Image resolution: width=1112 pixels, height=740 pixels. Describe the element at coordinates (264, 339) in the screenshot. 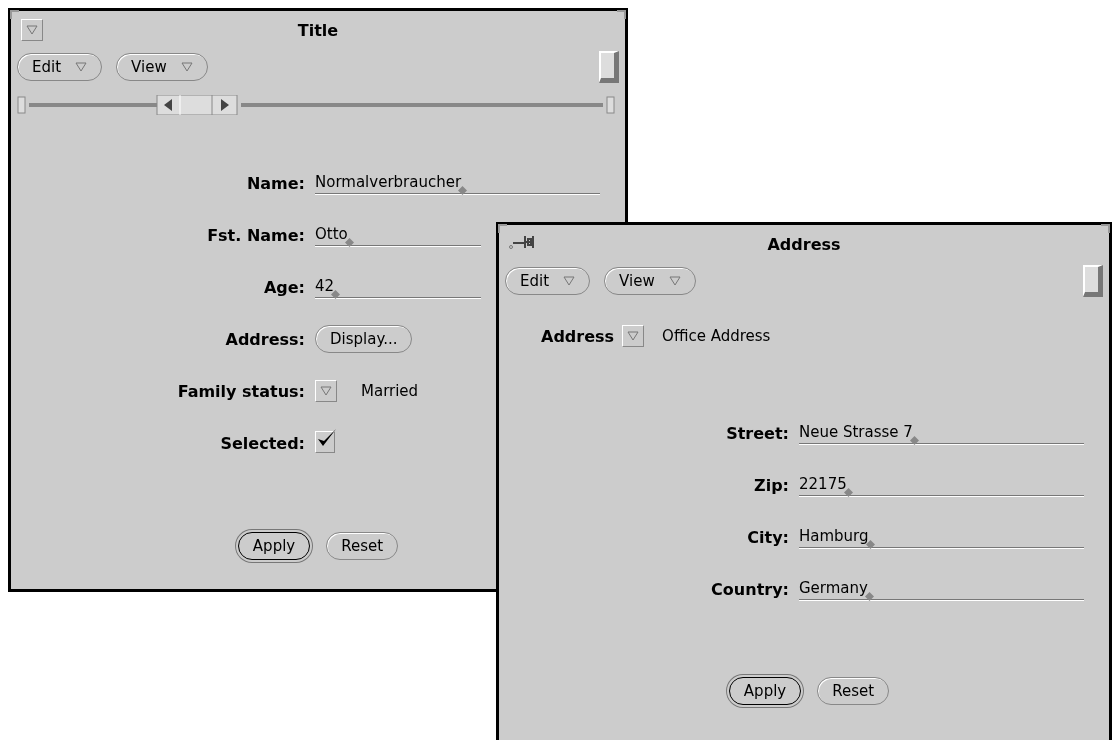

I see `field-label: Address:` at that location.